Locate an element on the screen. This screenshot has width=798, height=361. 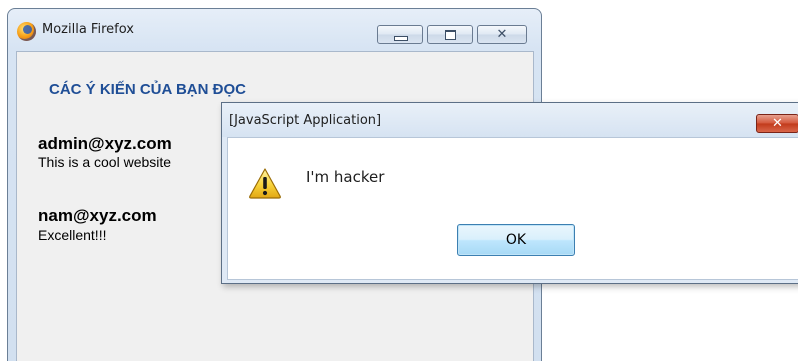
window-title: Mozilla Firefox is located at coordinates (88, 29).